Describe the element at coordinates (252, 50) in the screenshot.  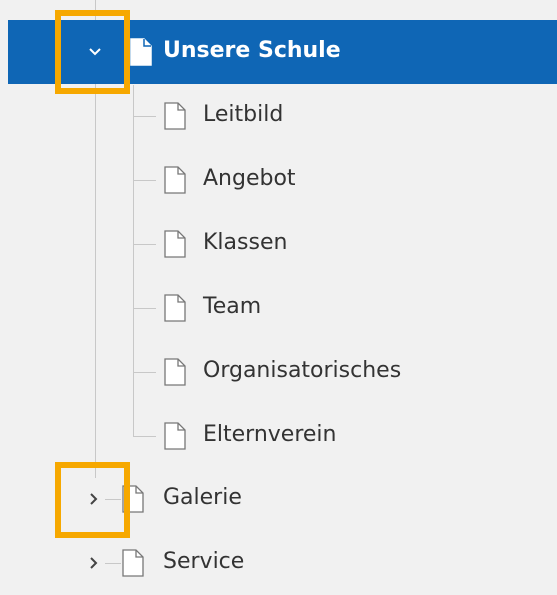
I see `tree-item-label: Unsere Schule` at that location.